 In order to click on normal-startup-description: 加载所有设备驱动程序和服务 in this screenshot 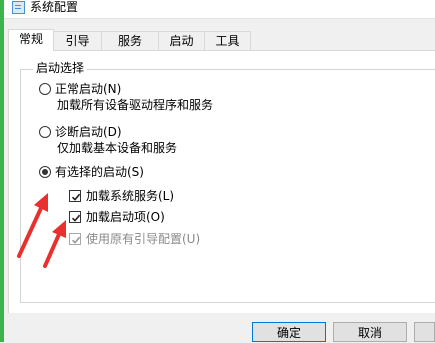, I will do `click(135, 105)`.